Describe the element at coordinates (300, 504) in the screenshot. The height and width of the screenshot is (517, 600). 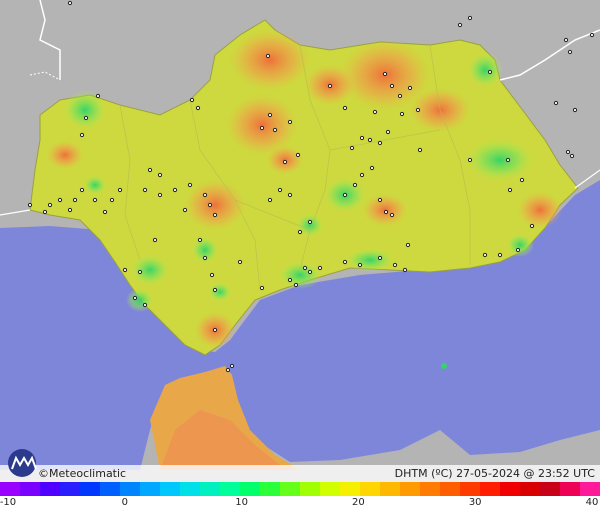
I see `color-scale-ticks: -10 0 10 20 30 40` at that location.